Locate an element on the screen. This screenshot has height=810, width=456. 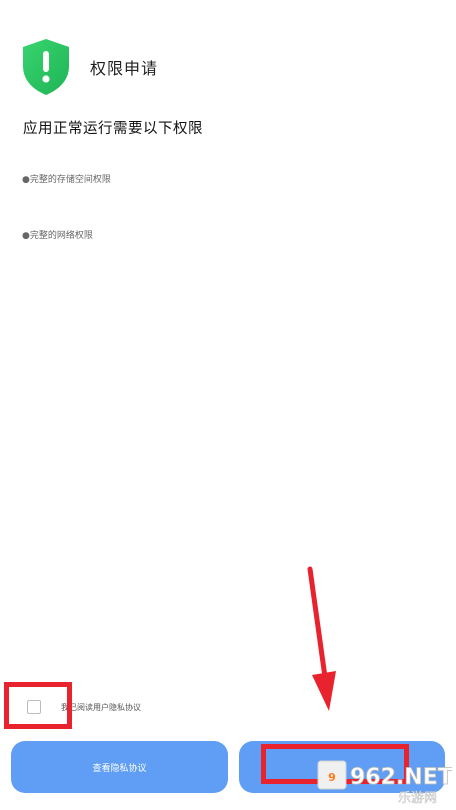
shield-exclamation-icon is located at coordinates (46, 67).